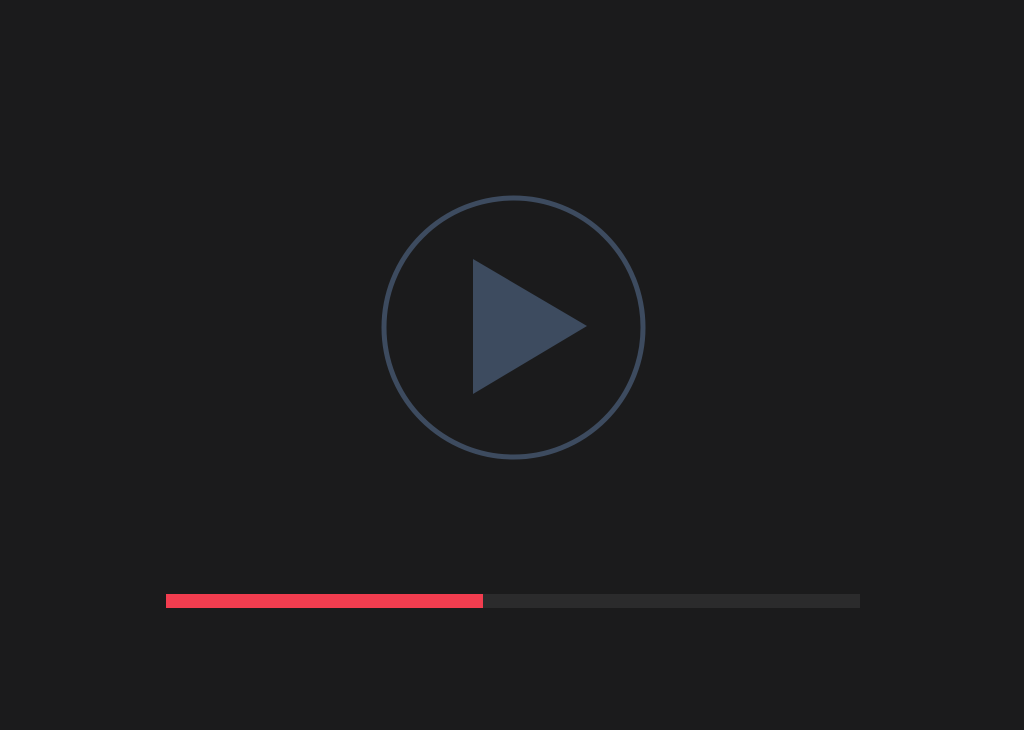 The image size is (1024, 730). Describe the element at coordinates (325, 601) in the screenshot. I see `progress-bar-fill` at that location.